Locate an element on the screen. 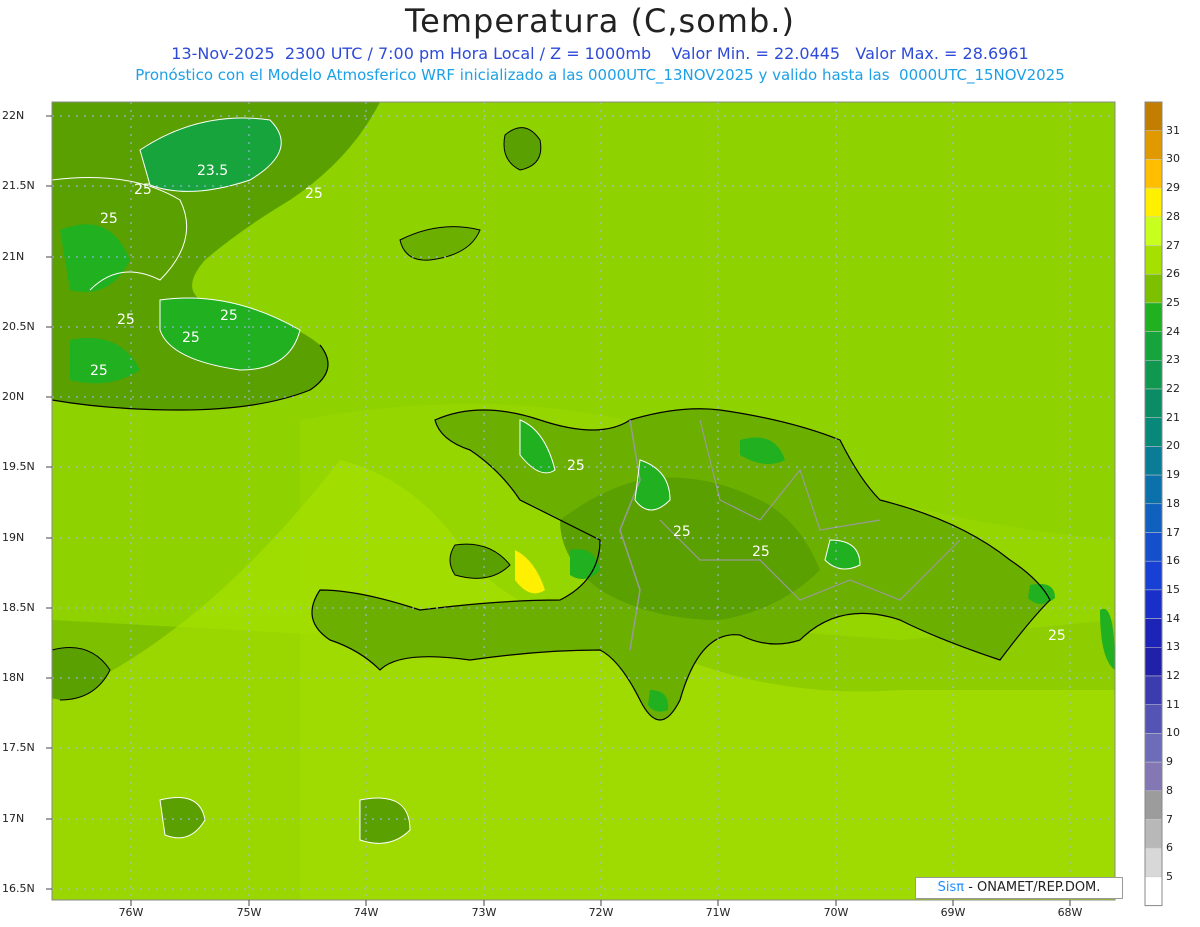 The width and height of the screenshot is (1200, 927). colorbar-tick-label: 31 is located at coordinates (1173, 130).